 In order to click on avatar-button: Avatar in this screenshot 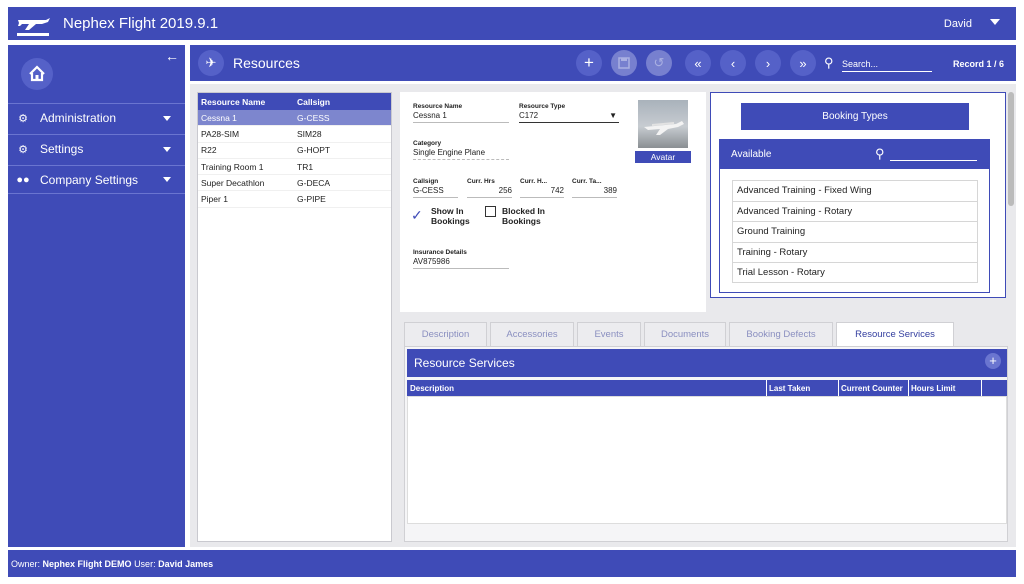, I will do `click(663, 157)`.